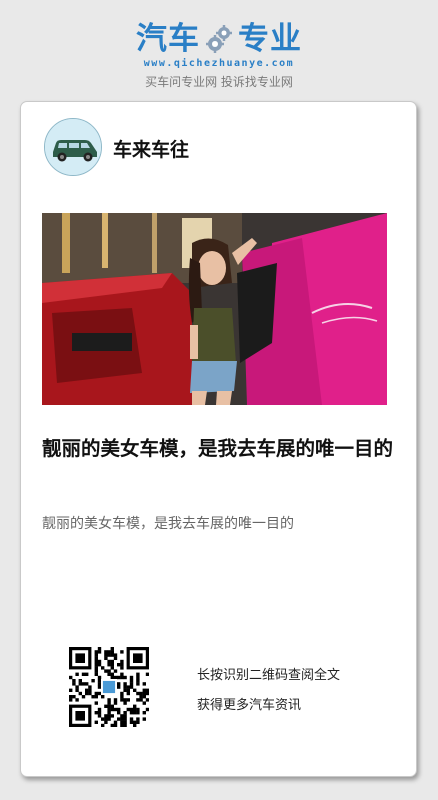 The width and height of the screenshot is (438, 800). Describe the element at coordinates (151, 148) in the screenshot. I see `author-name: 车来车往` at that location.